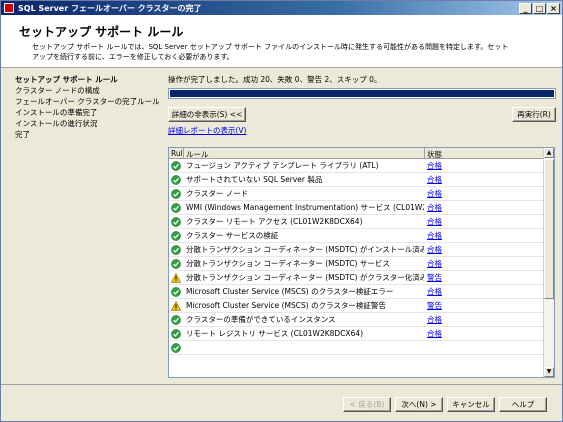 The width and height of the screenshot is (563, 422). I want to click on sidebar-item-setup-support-rules: セットアップ サポート ルール, so click(66, 79).